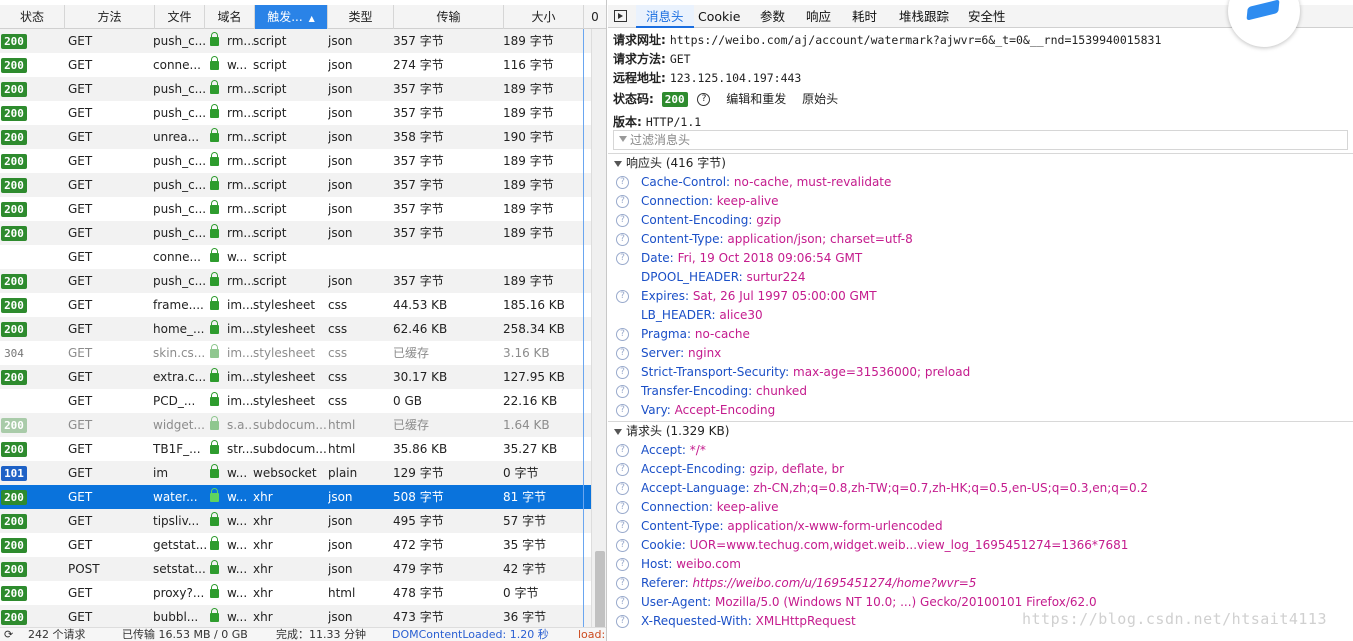  What do you see at coordinates (30, 281) in the screenshot?
I see `status-cell: 200` at bounding box center [30, 281].